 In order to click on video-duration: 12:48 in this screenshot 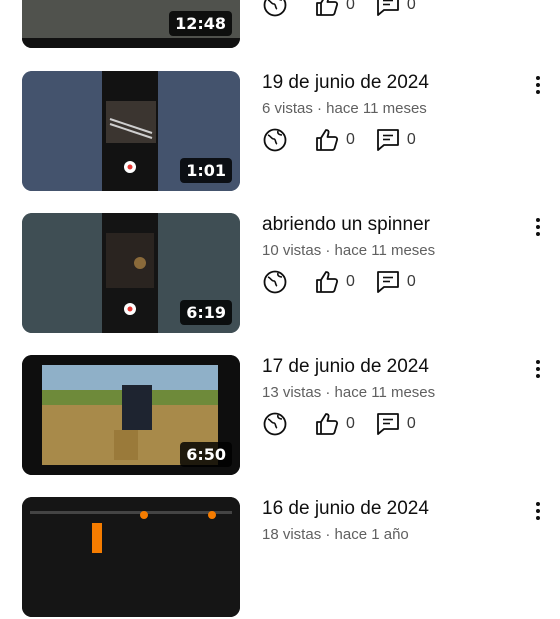, I will do `click(200, 23)`.